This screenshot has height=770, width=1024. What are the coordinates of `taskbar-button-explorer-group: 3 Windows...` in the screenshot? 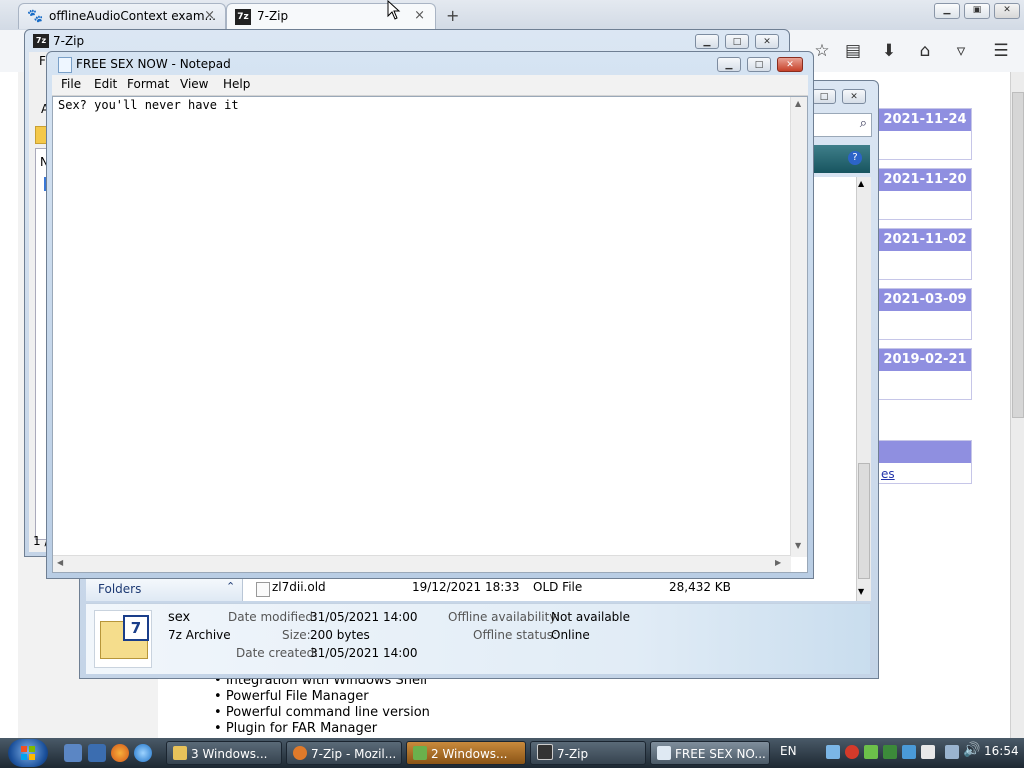 It's located at (224, 753).